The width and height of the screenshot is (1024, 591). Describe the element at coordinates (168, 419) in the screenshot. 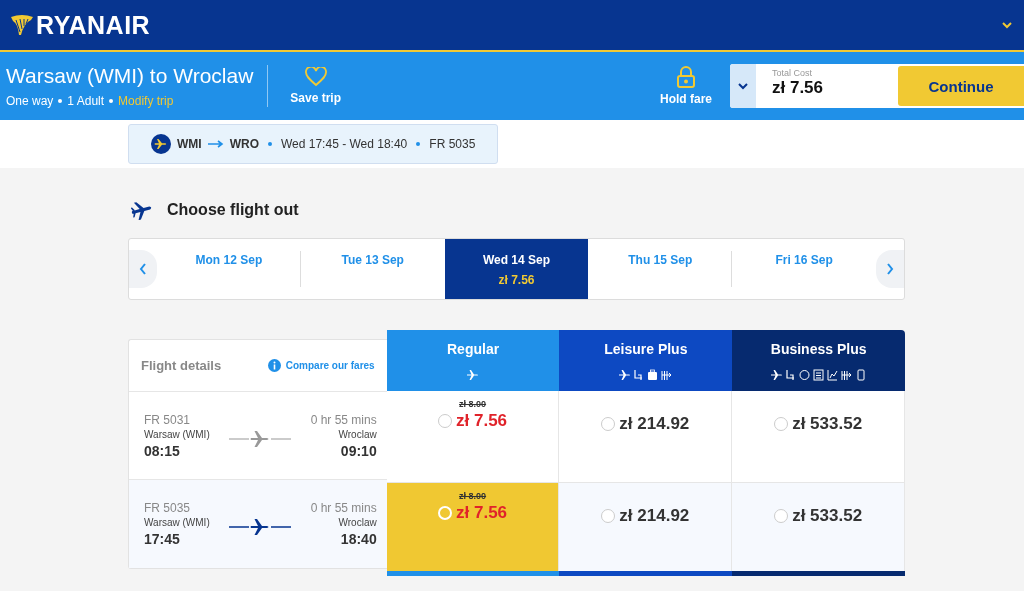

I see `flight-number: FR 5031` at that location.